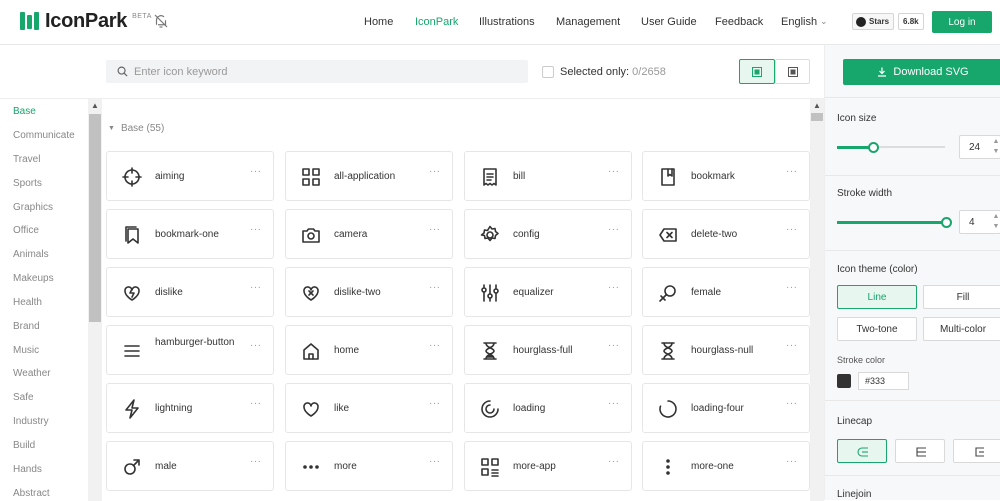 This screenshot has height=501, width=1000. I want to click on sidebar-scroll-thumb, so click(95, 218).